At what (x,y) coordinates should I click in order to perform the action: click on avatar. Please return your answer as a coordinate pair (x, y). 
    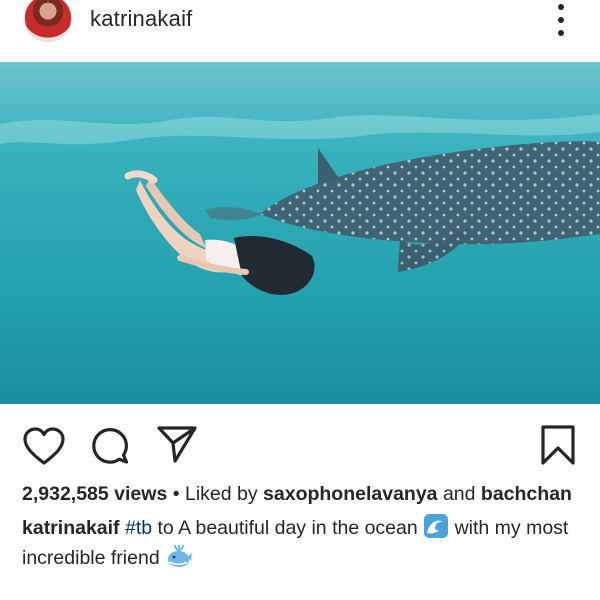
    Looking at the image, I should click on (48, 21).